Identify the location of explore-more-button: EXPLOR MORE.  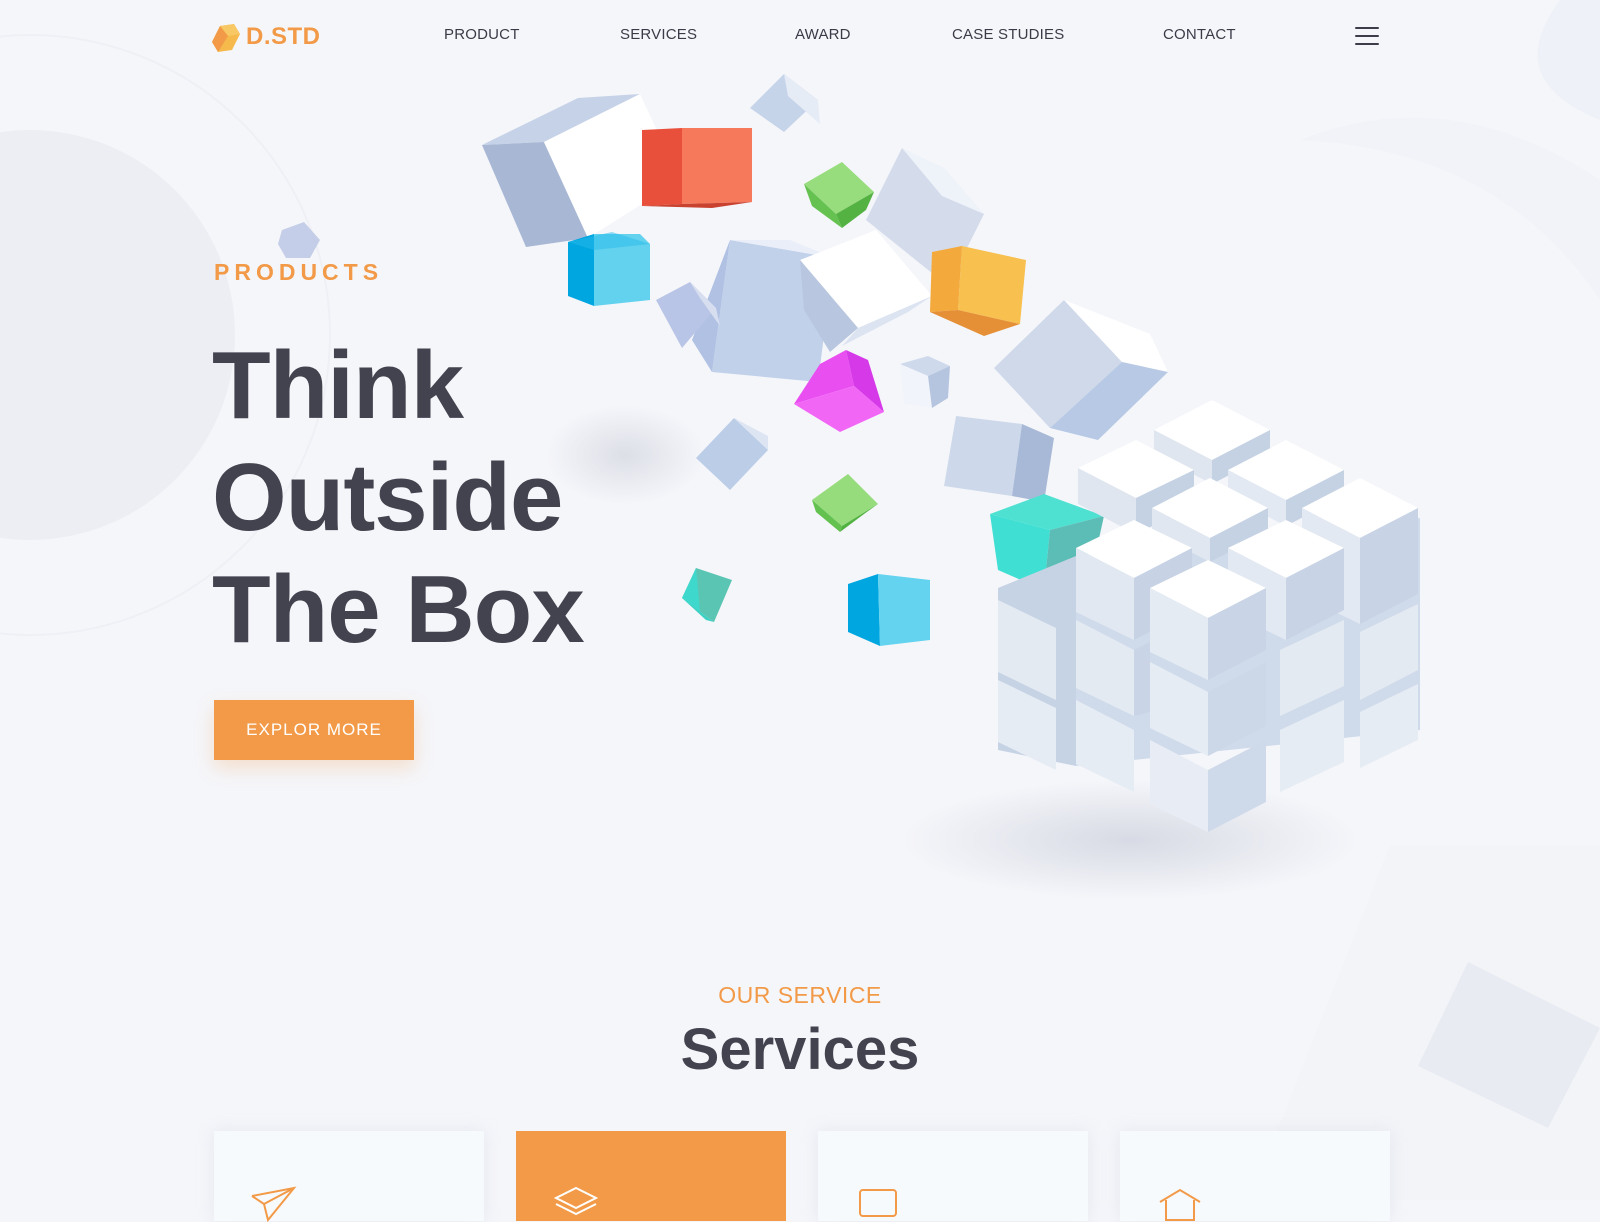
(314, 730).